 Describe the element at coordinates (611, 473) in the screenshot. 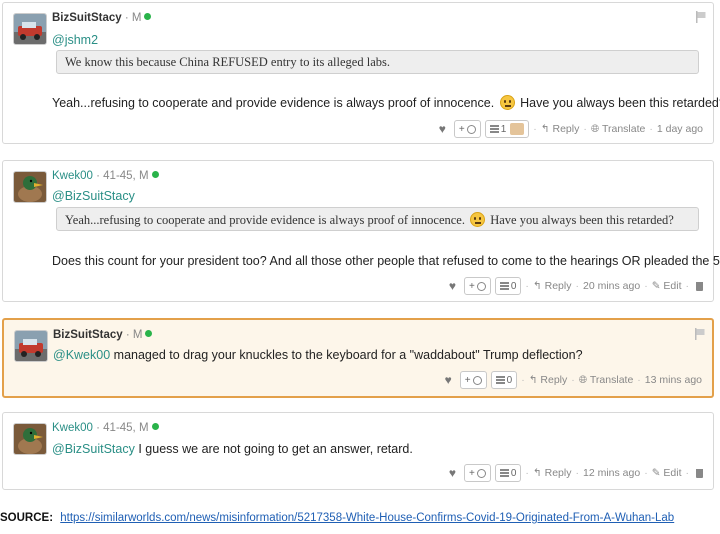

I see `timestamp: 12 mins ago` at that location.